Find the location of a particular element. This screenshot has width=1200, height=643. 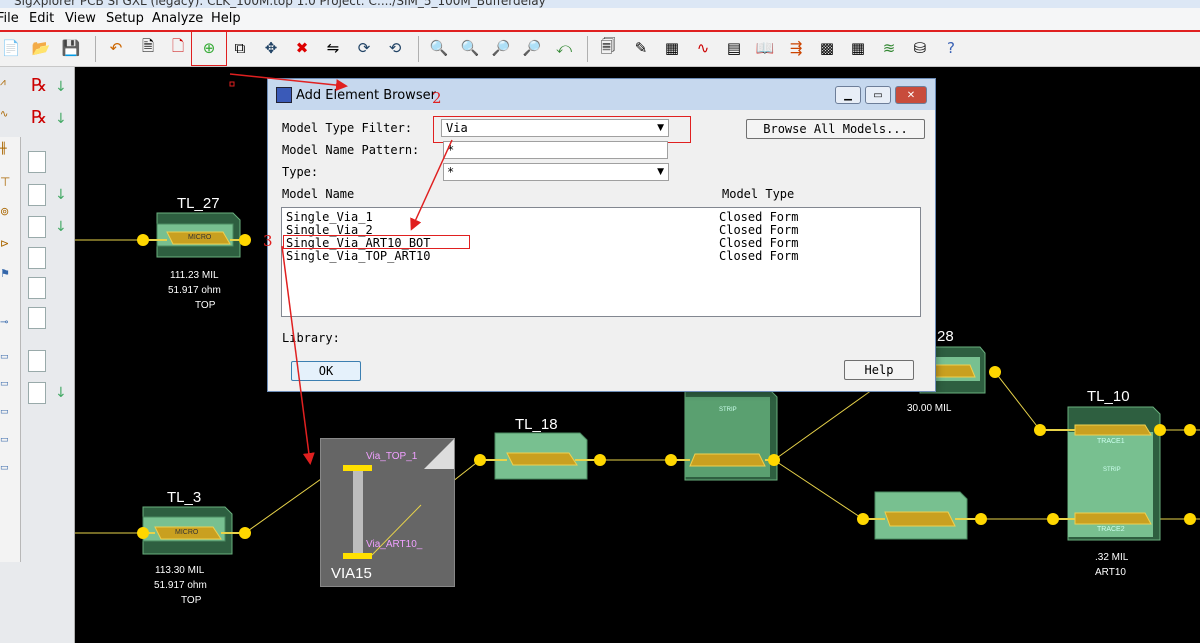

ok-button: OK is located at coordinates (326, 371).